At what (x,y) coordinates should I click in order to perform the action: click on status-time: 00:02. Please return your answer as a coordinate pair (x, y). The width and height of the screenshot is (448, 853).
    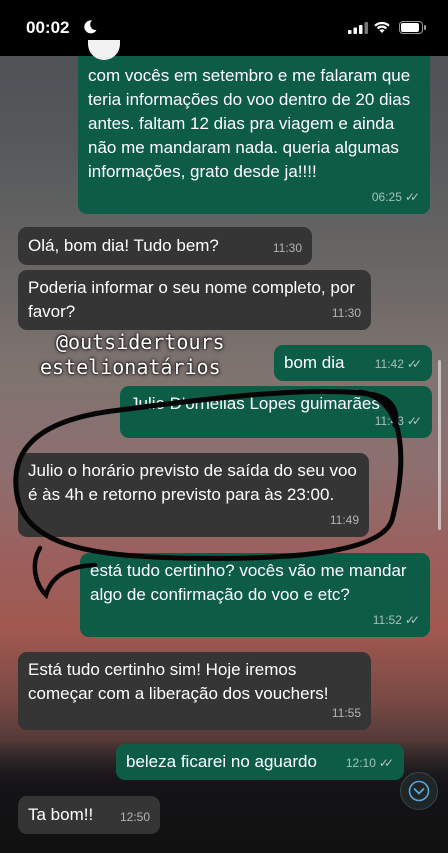
    Looking at the image, I should click on (48, 27).